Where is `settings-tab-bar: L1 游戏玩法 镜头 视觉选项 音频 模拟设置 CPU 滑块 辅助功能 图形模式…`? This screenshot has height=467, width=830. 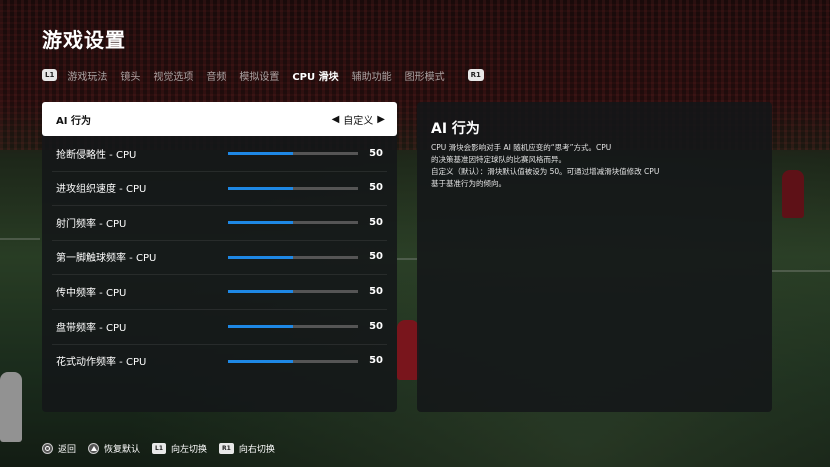 settings-tab-bar: L1 游戏玩法 镜头 视觉选项 音频 模拟设置 CPU 滑块 辅助功能 图形模式… is located at coordinates (263, 75).